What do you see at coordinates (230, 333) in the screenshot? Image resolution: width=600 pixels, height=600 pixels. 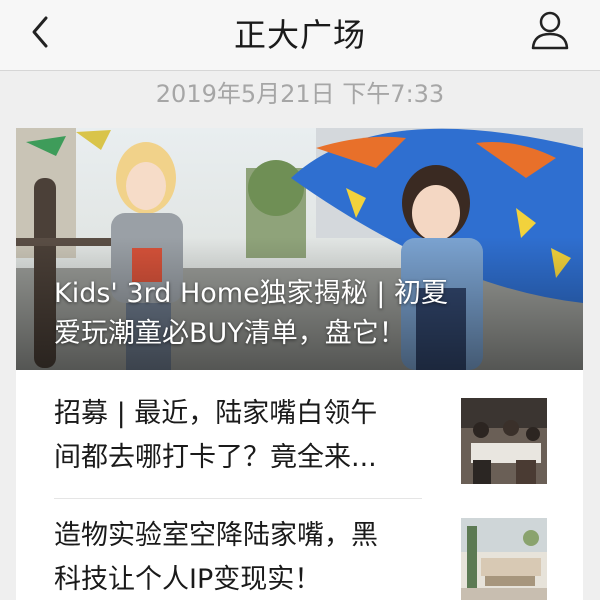 I see `hero-title-line: 爱玩潮童必BUY清单，盘它！` at bounding box center [230, 333].